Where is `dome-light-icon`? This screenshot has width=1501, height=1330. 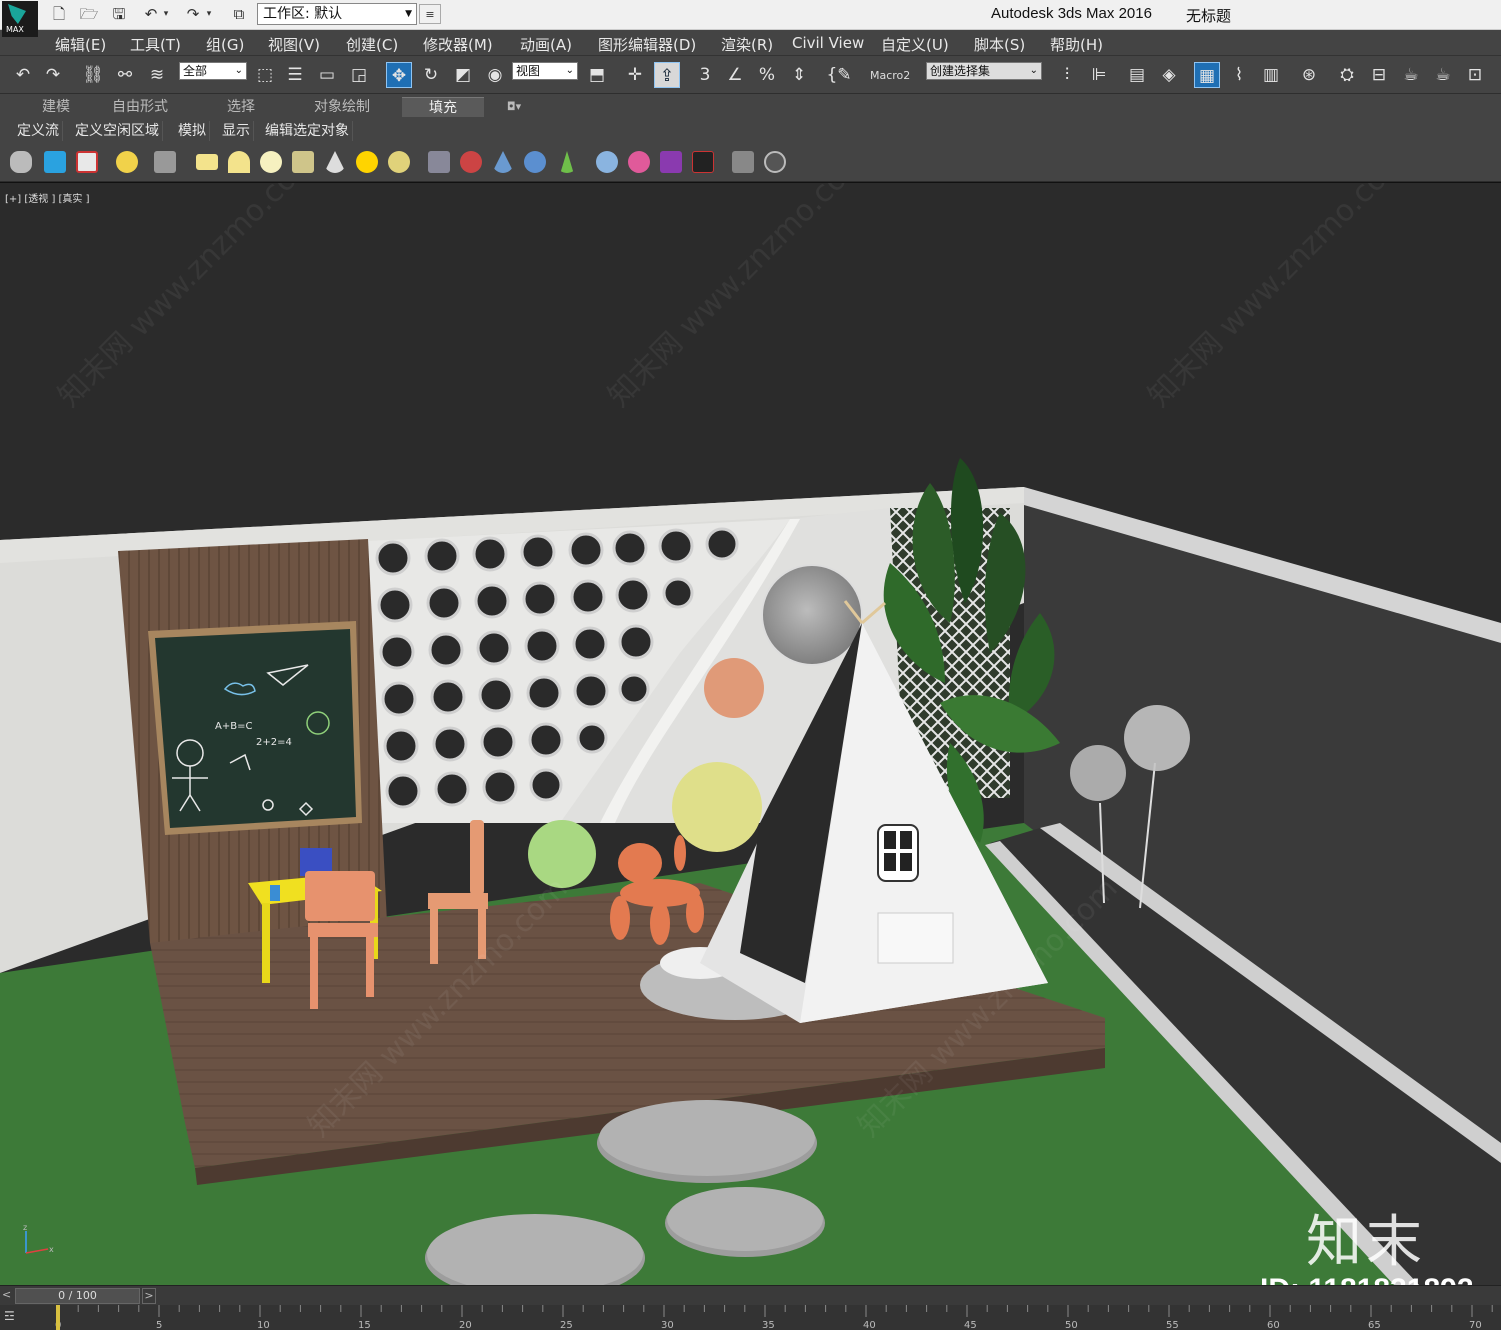 dome-light-icon is located at coordinates (239, 162).